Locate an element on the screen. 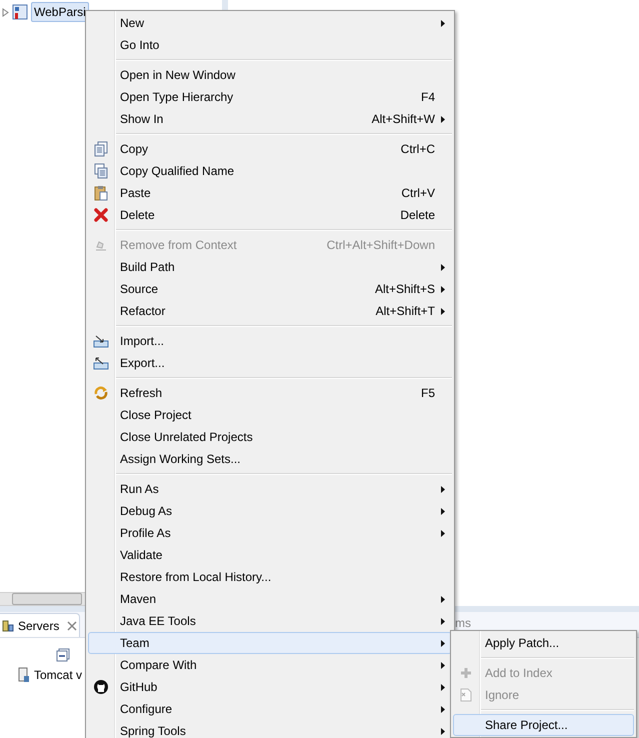 The width and height of the screenshot is (639, 738). menu-item: Profile As is located at coordinates (270, 533).